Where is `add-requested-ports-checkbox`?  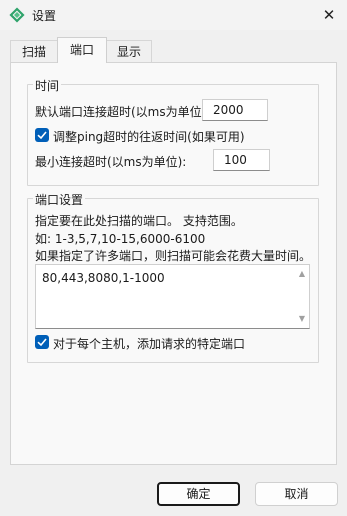 add-requested-ports-checkbox is located at coordinates (42, 342).